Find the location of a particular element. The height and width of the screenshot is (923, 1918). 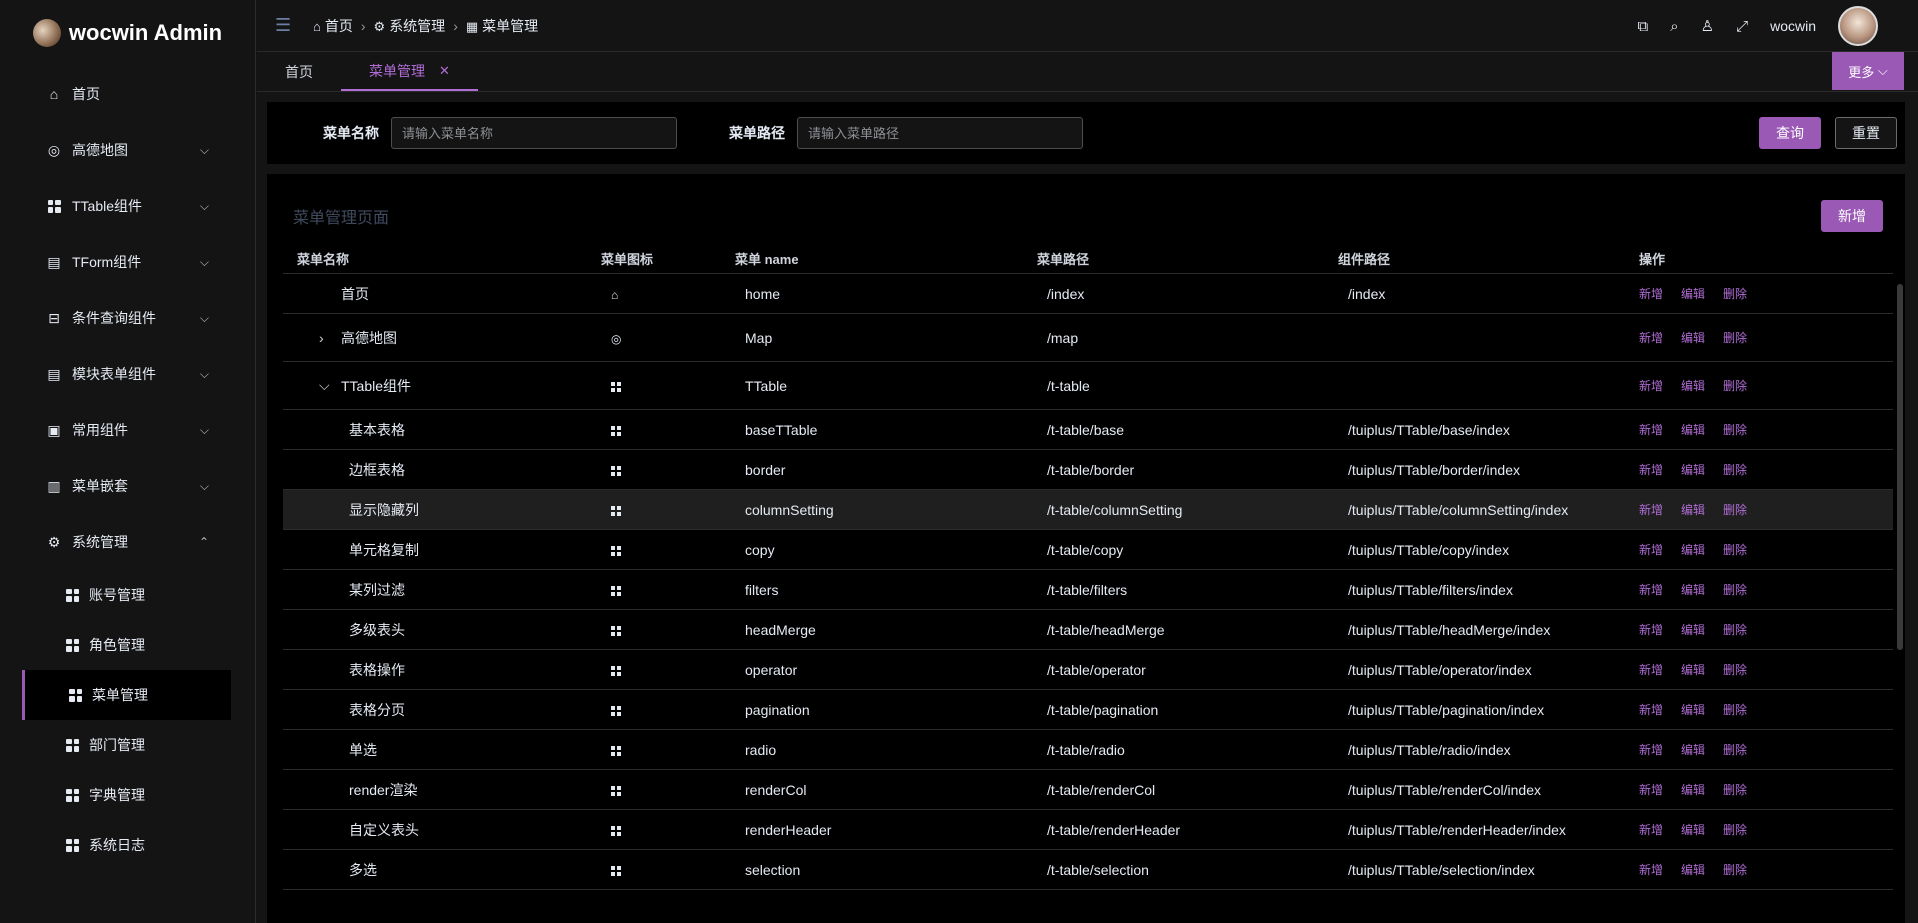

sidebar-subitem-log: 系统日志 is located at coordinates (127, 845).